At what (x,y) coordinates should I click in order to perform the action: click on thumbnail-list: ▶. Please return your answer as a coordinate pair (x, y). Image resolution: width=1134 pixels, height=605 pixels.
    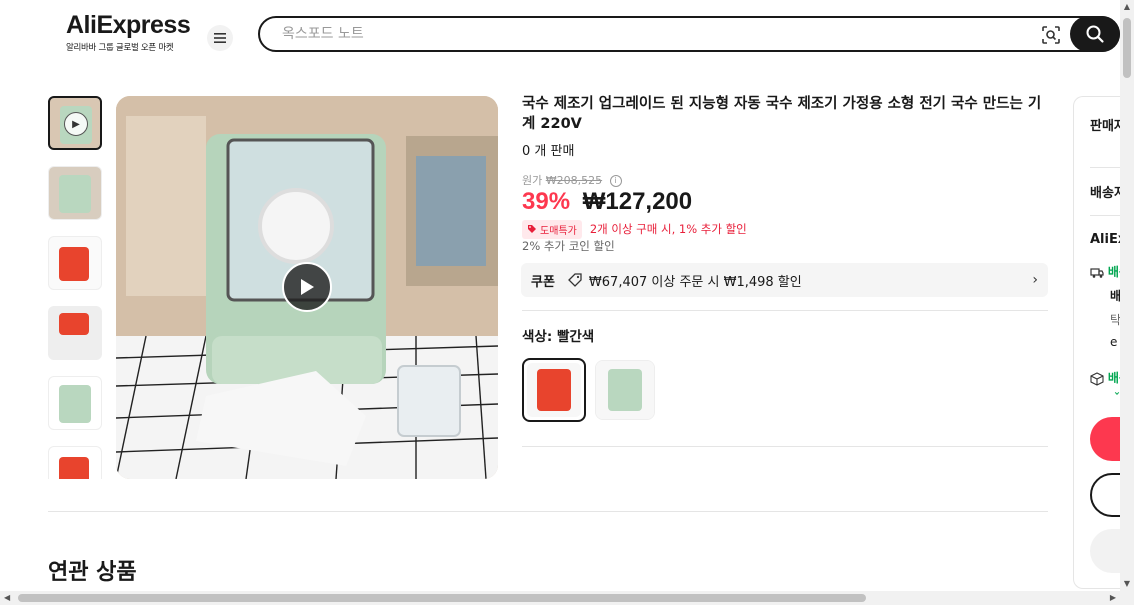
    Looking at the image, I should click on (75, 287).